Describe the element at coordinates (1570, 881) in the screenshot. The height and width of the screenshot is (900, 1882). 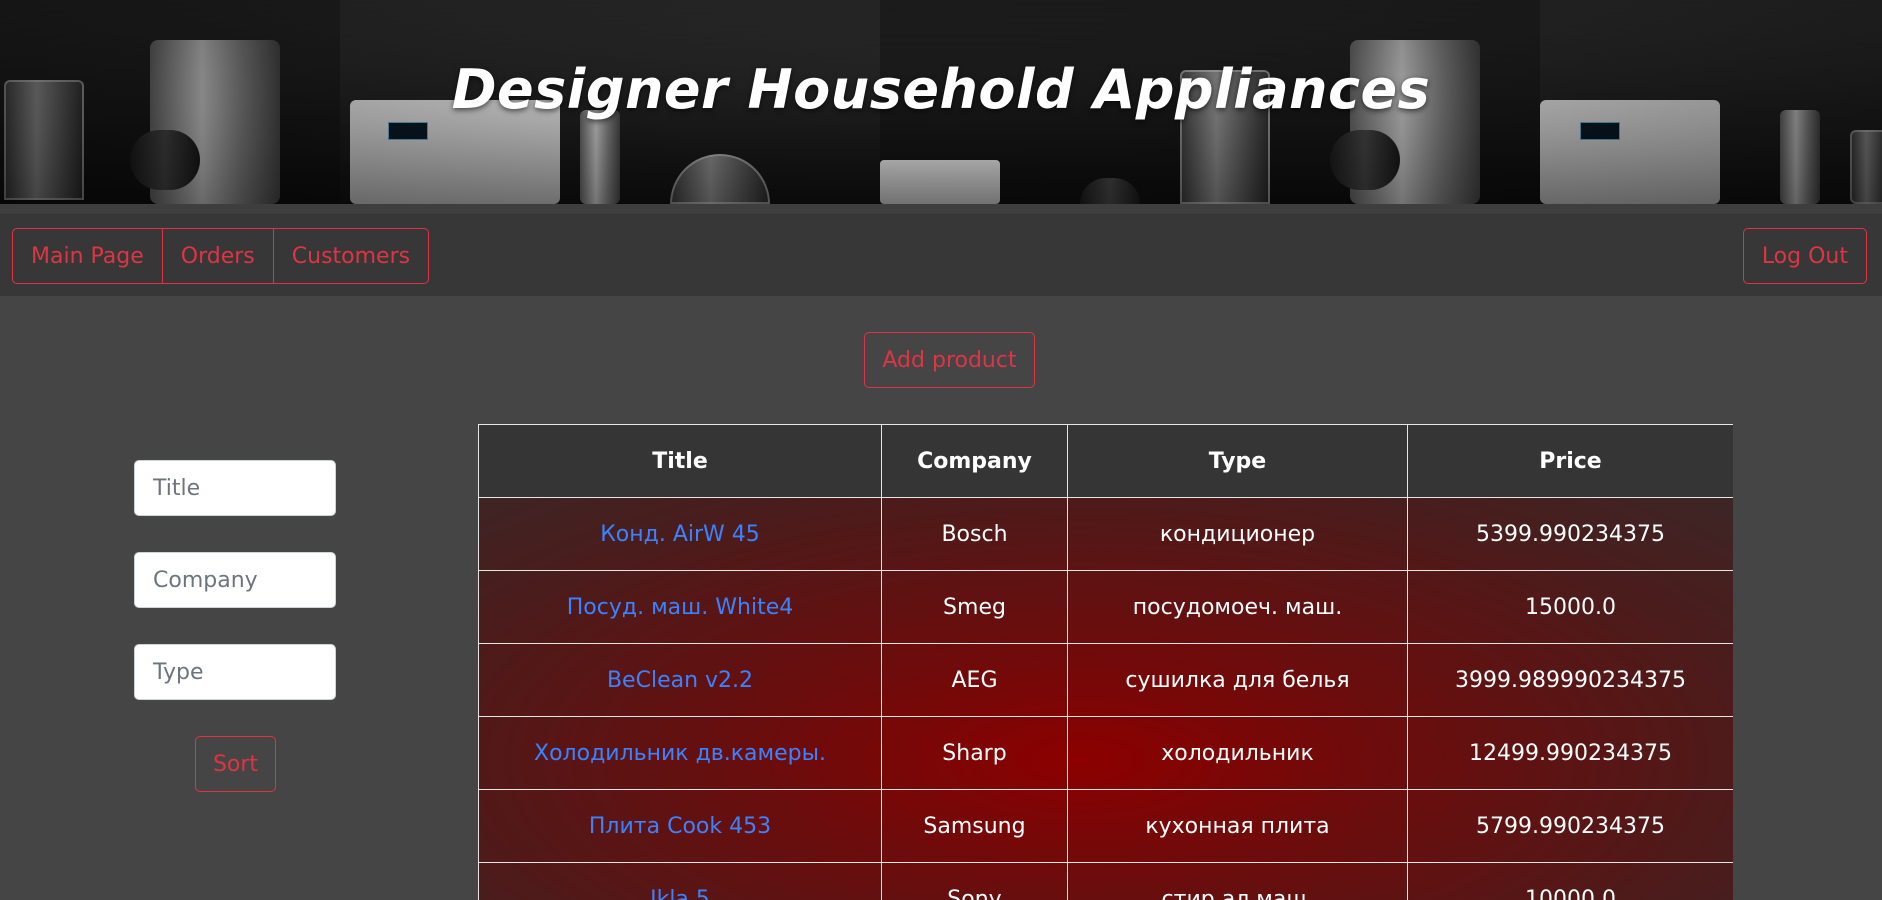
I see `product-price: 10000.0` at that location.